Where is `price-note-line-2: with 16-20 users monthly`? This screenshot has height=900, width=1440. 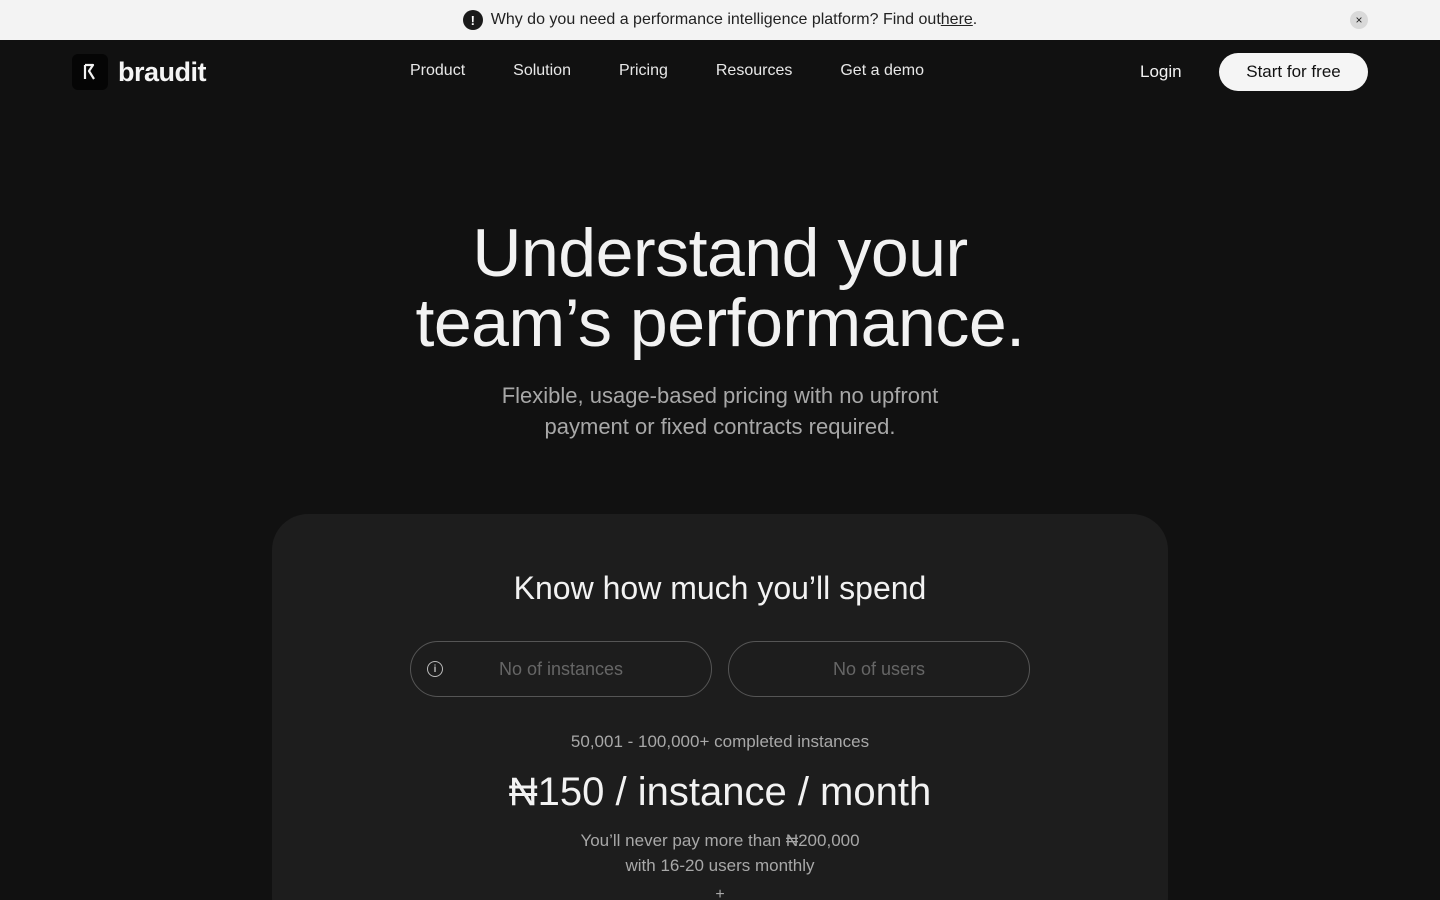 price-note-line-2: with 16-20 users monthly is located at coordinates (720, 865).